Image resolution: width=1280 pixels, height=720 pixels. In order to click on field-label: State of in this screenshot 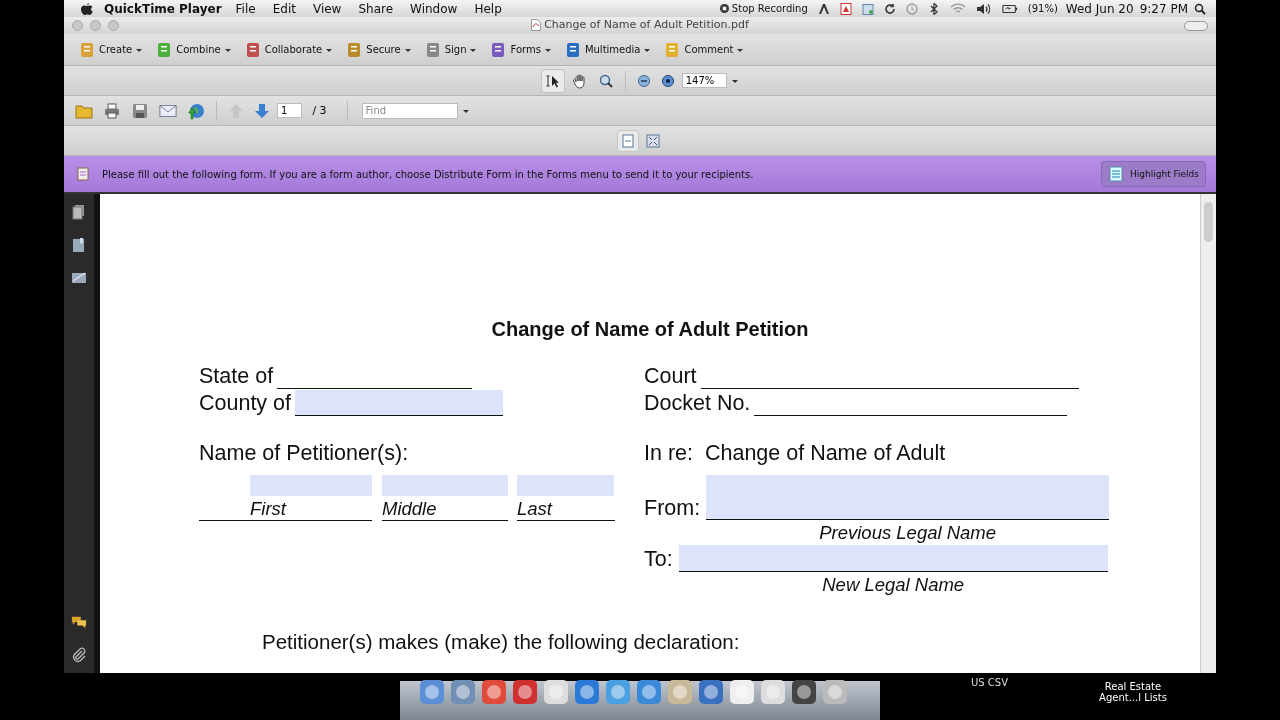, I will do `click(236, 376)`.